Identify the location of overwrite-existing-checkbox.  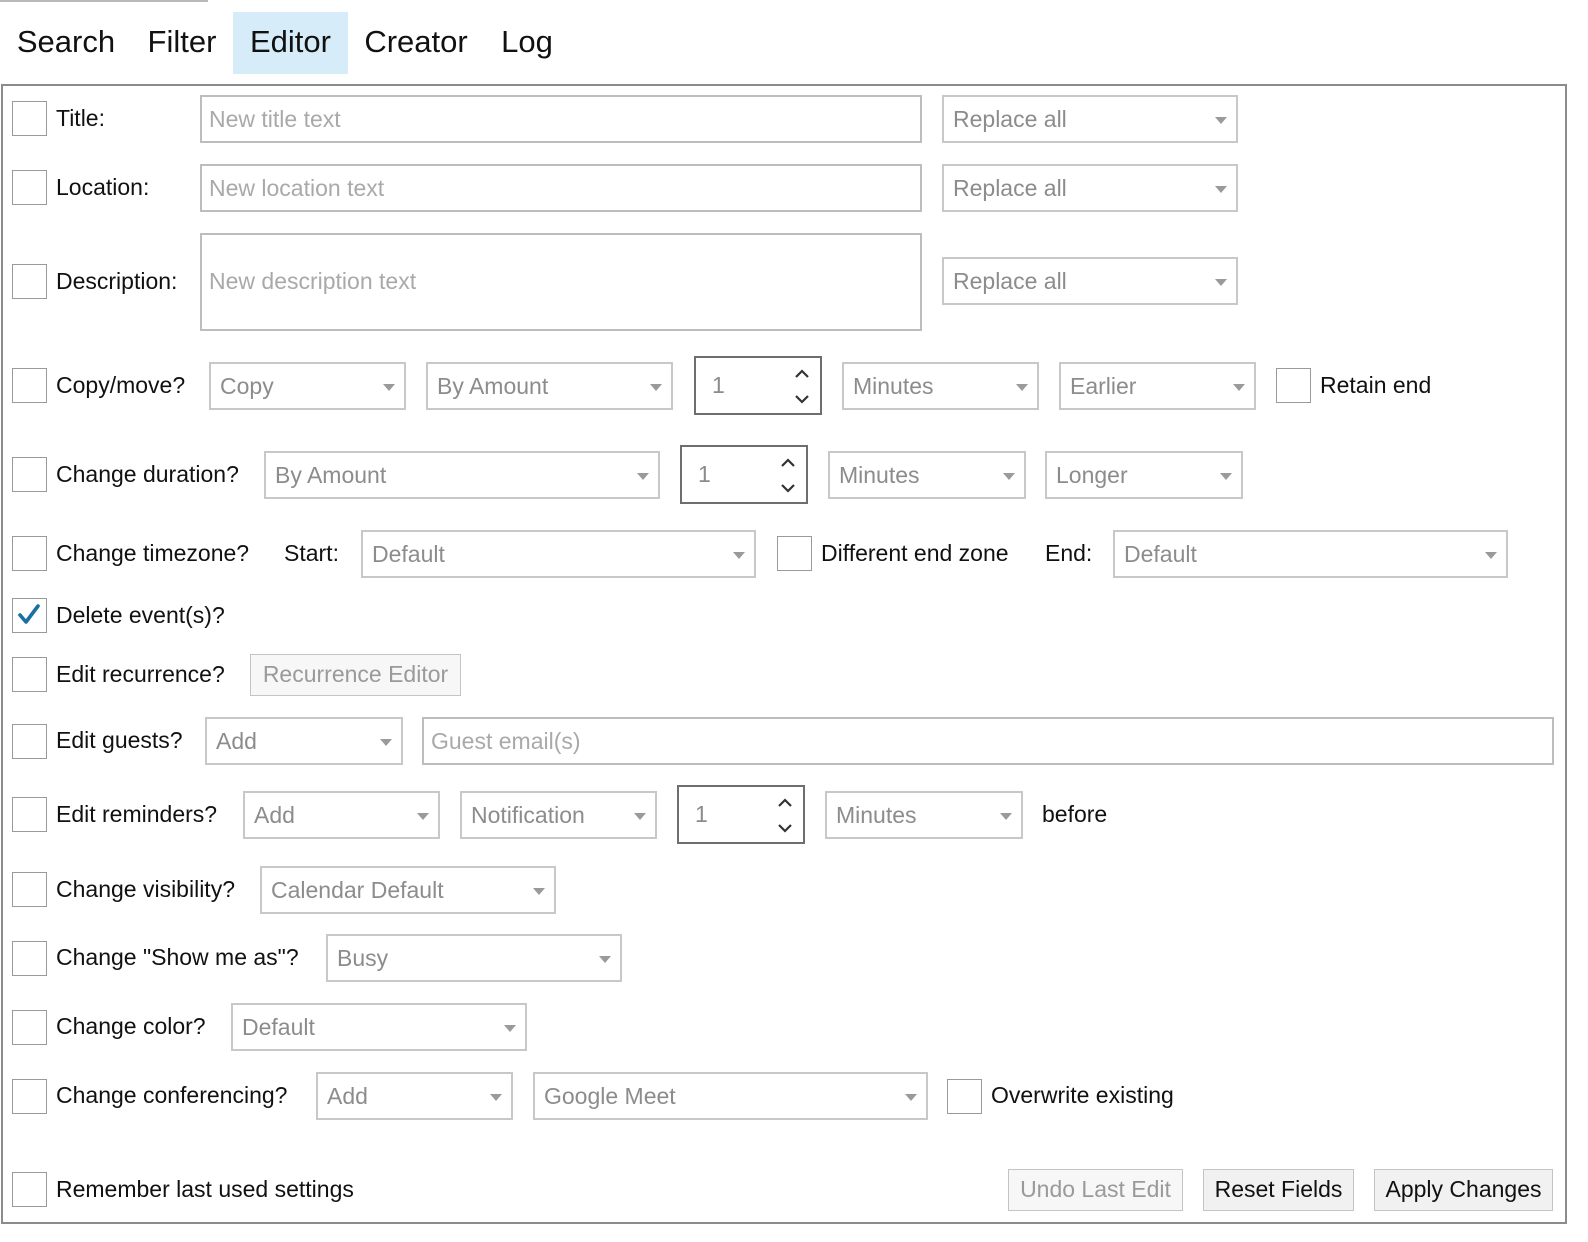
(964, 1096).